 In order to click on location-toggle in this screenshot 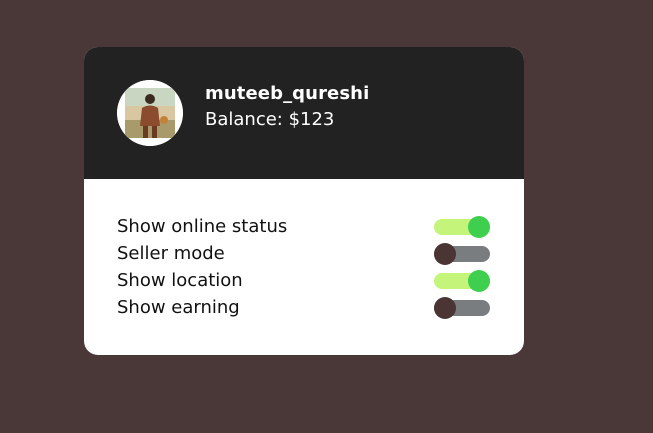, I will do `click(462, 280)`.